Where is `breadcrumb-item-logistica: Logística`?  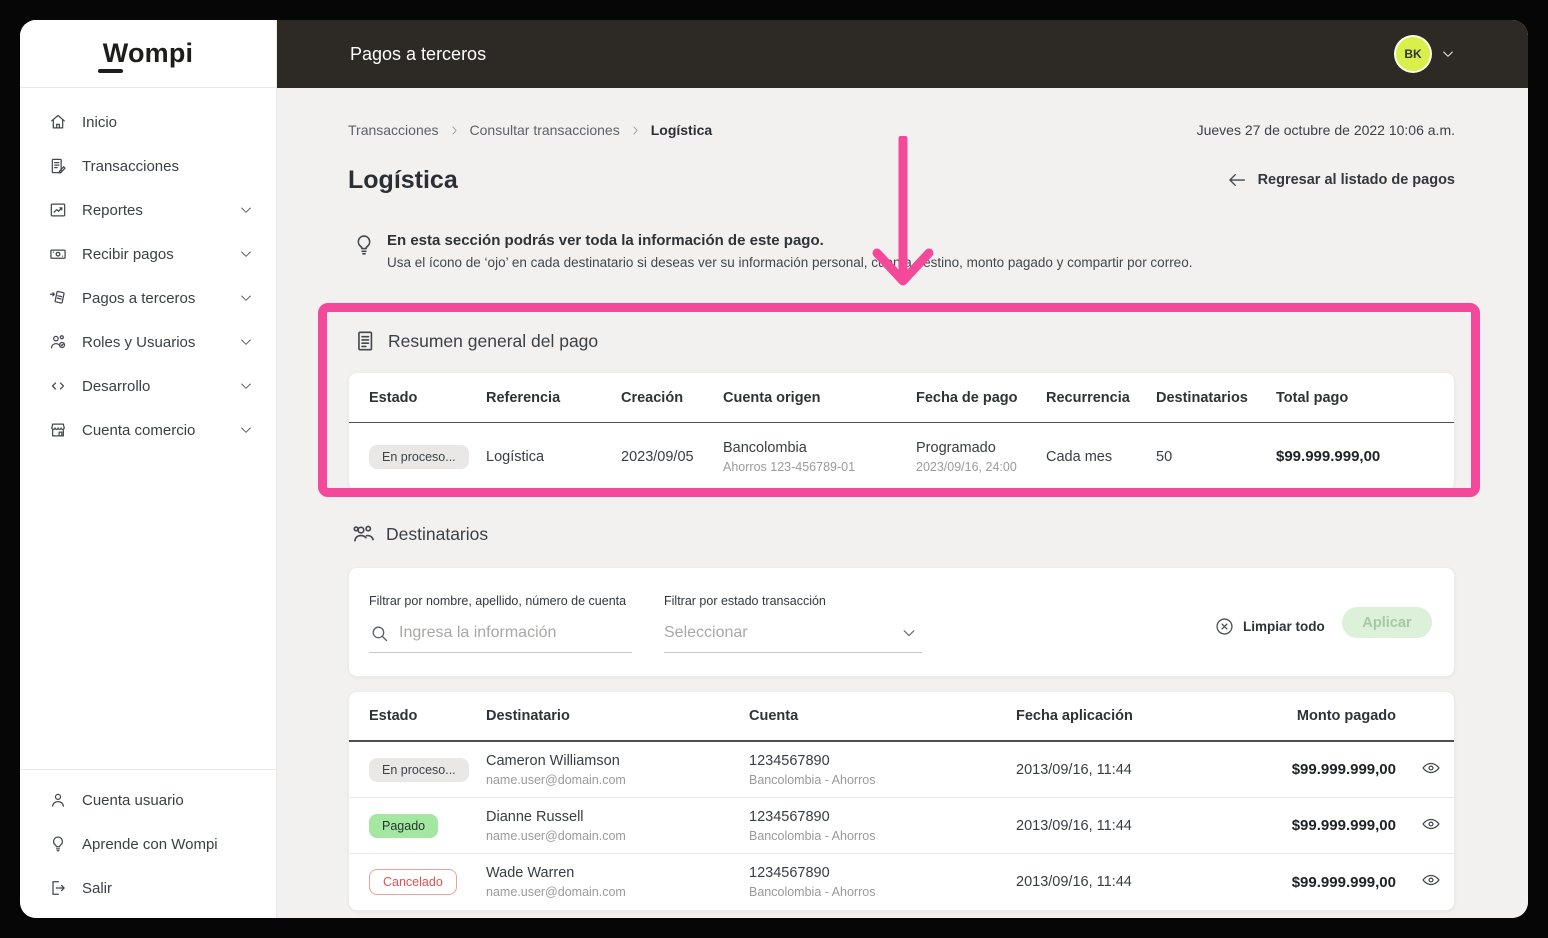
breadcrumb-item-logistica: Logística is located at coordinates (681, 130).